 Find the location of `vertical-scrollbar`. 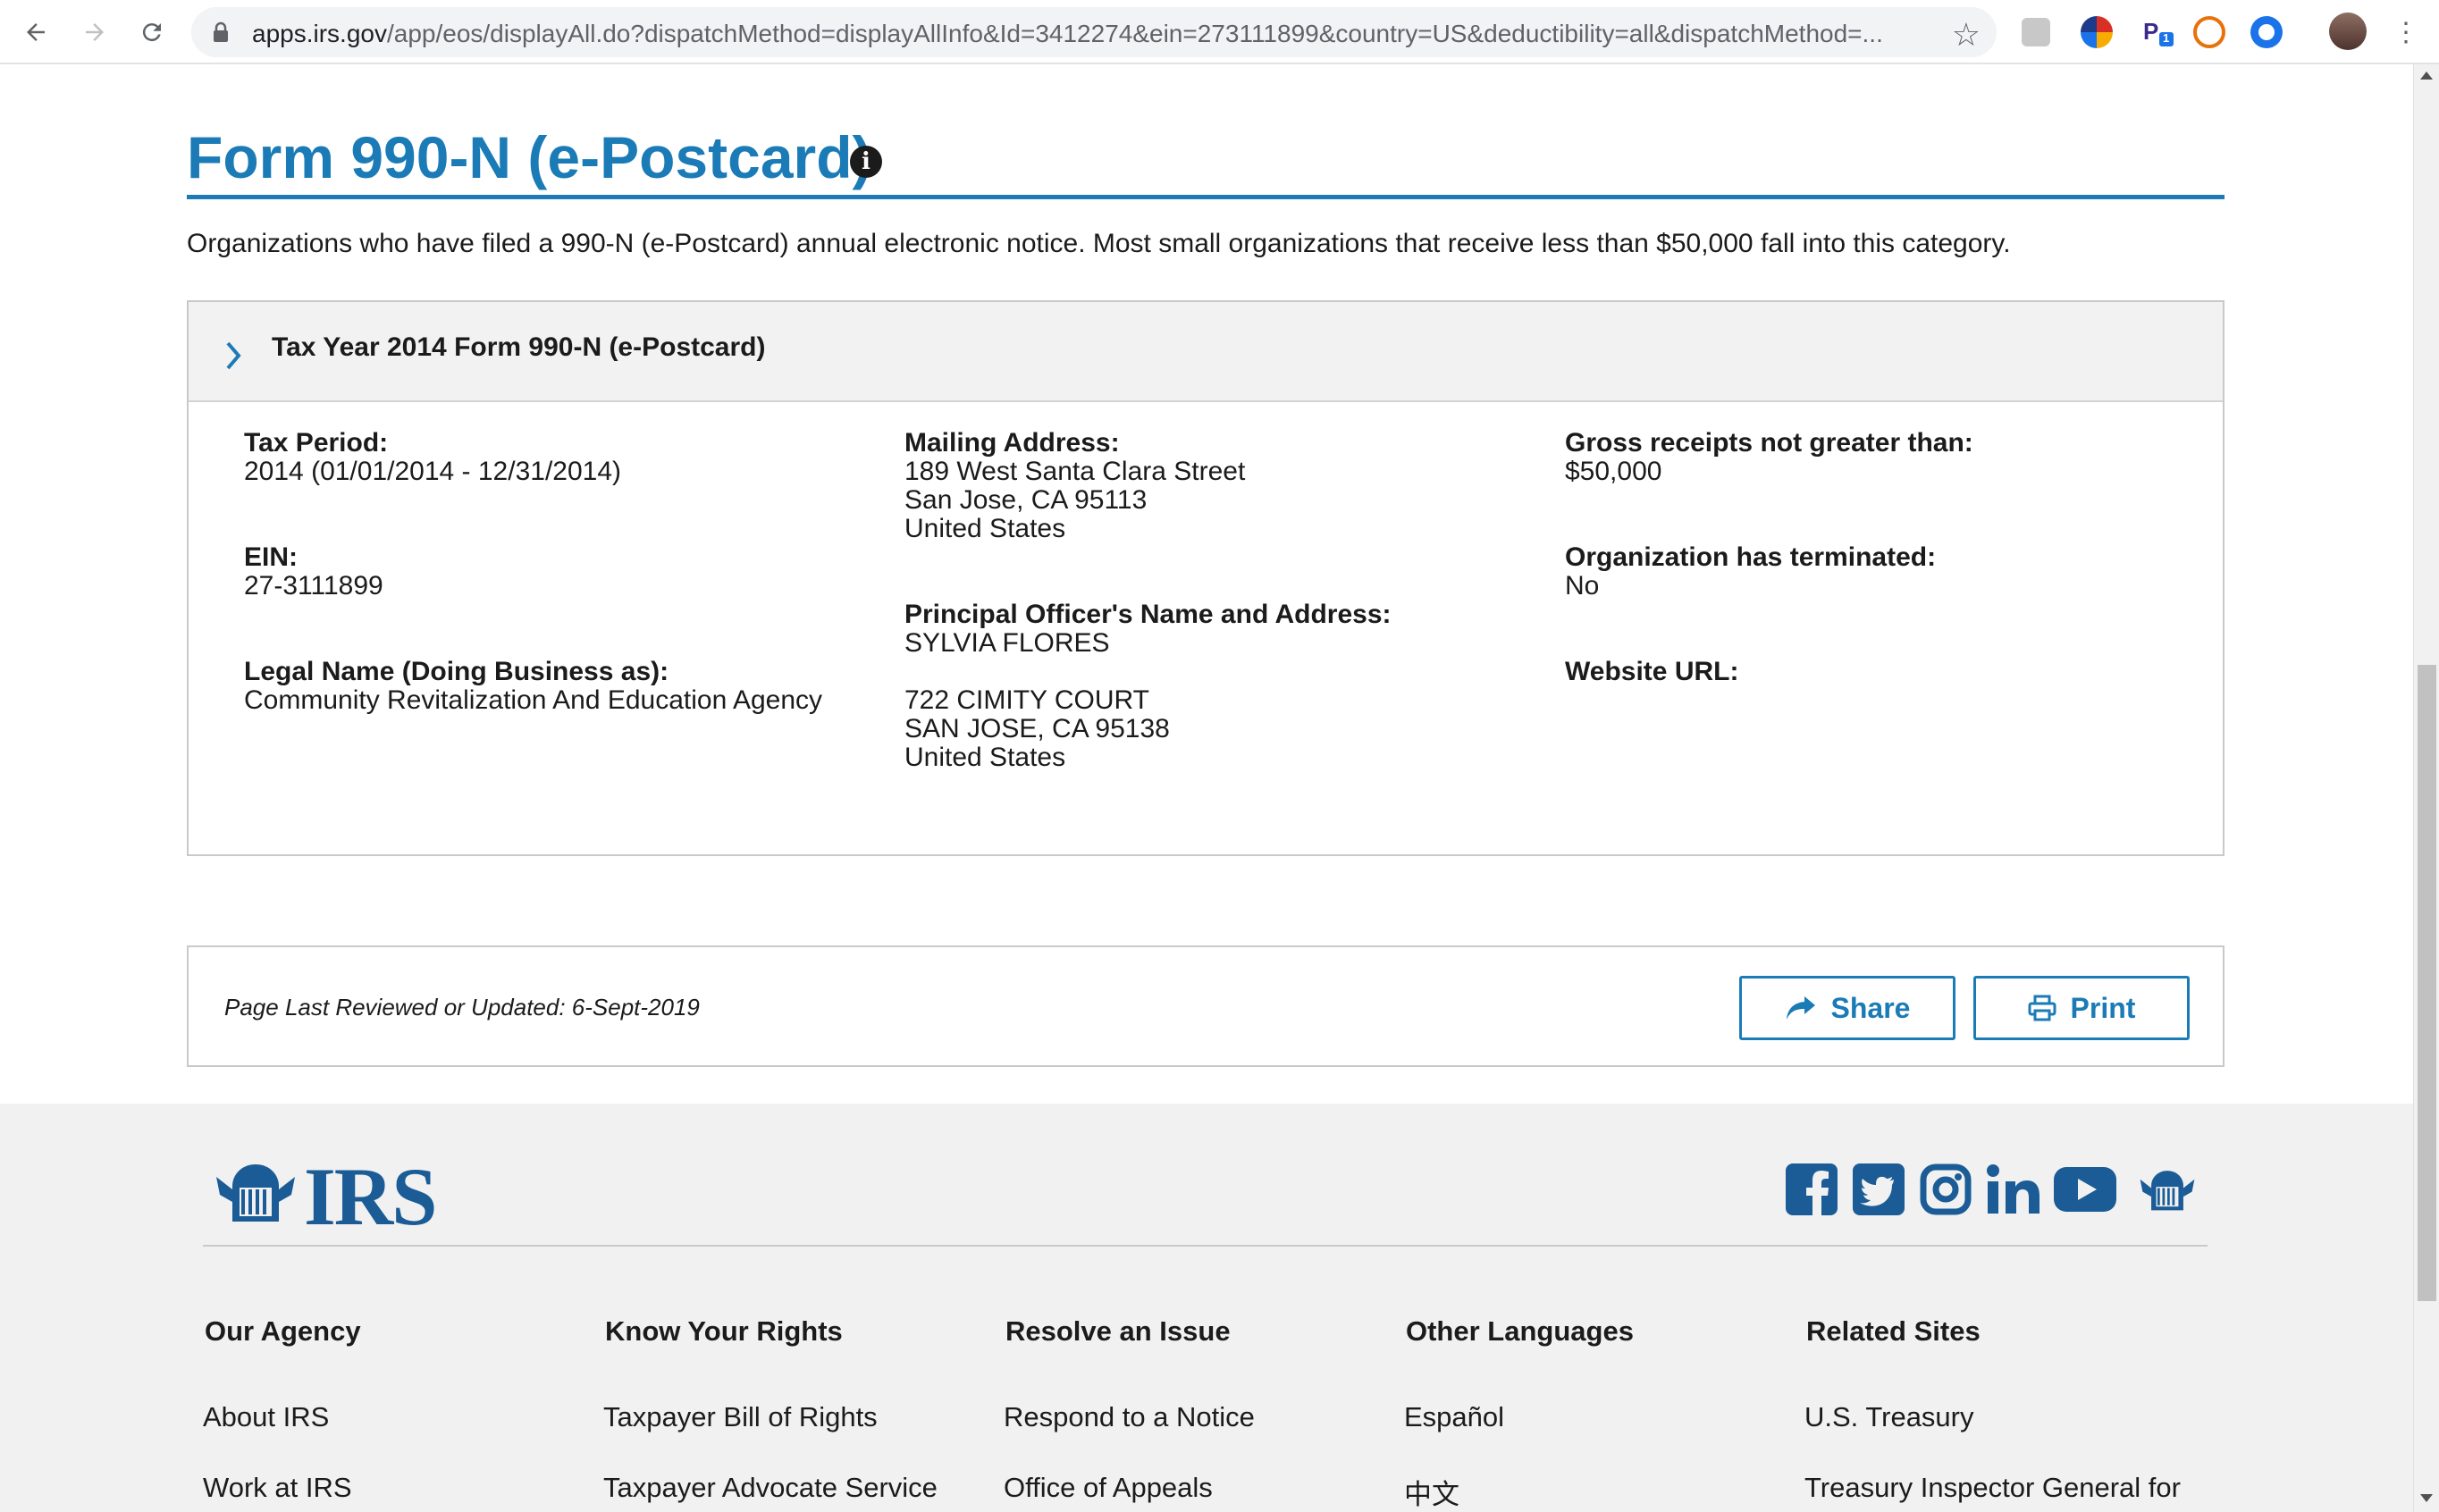

vertical-scrollbar is located at coordinates (2426, 788).